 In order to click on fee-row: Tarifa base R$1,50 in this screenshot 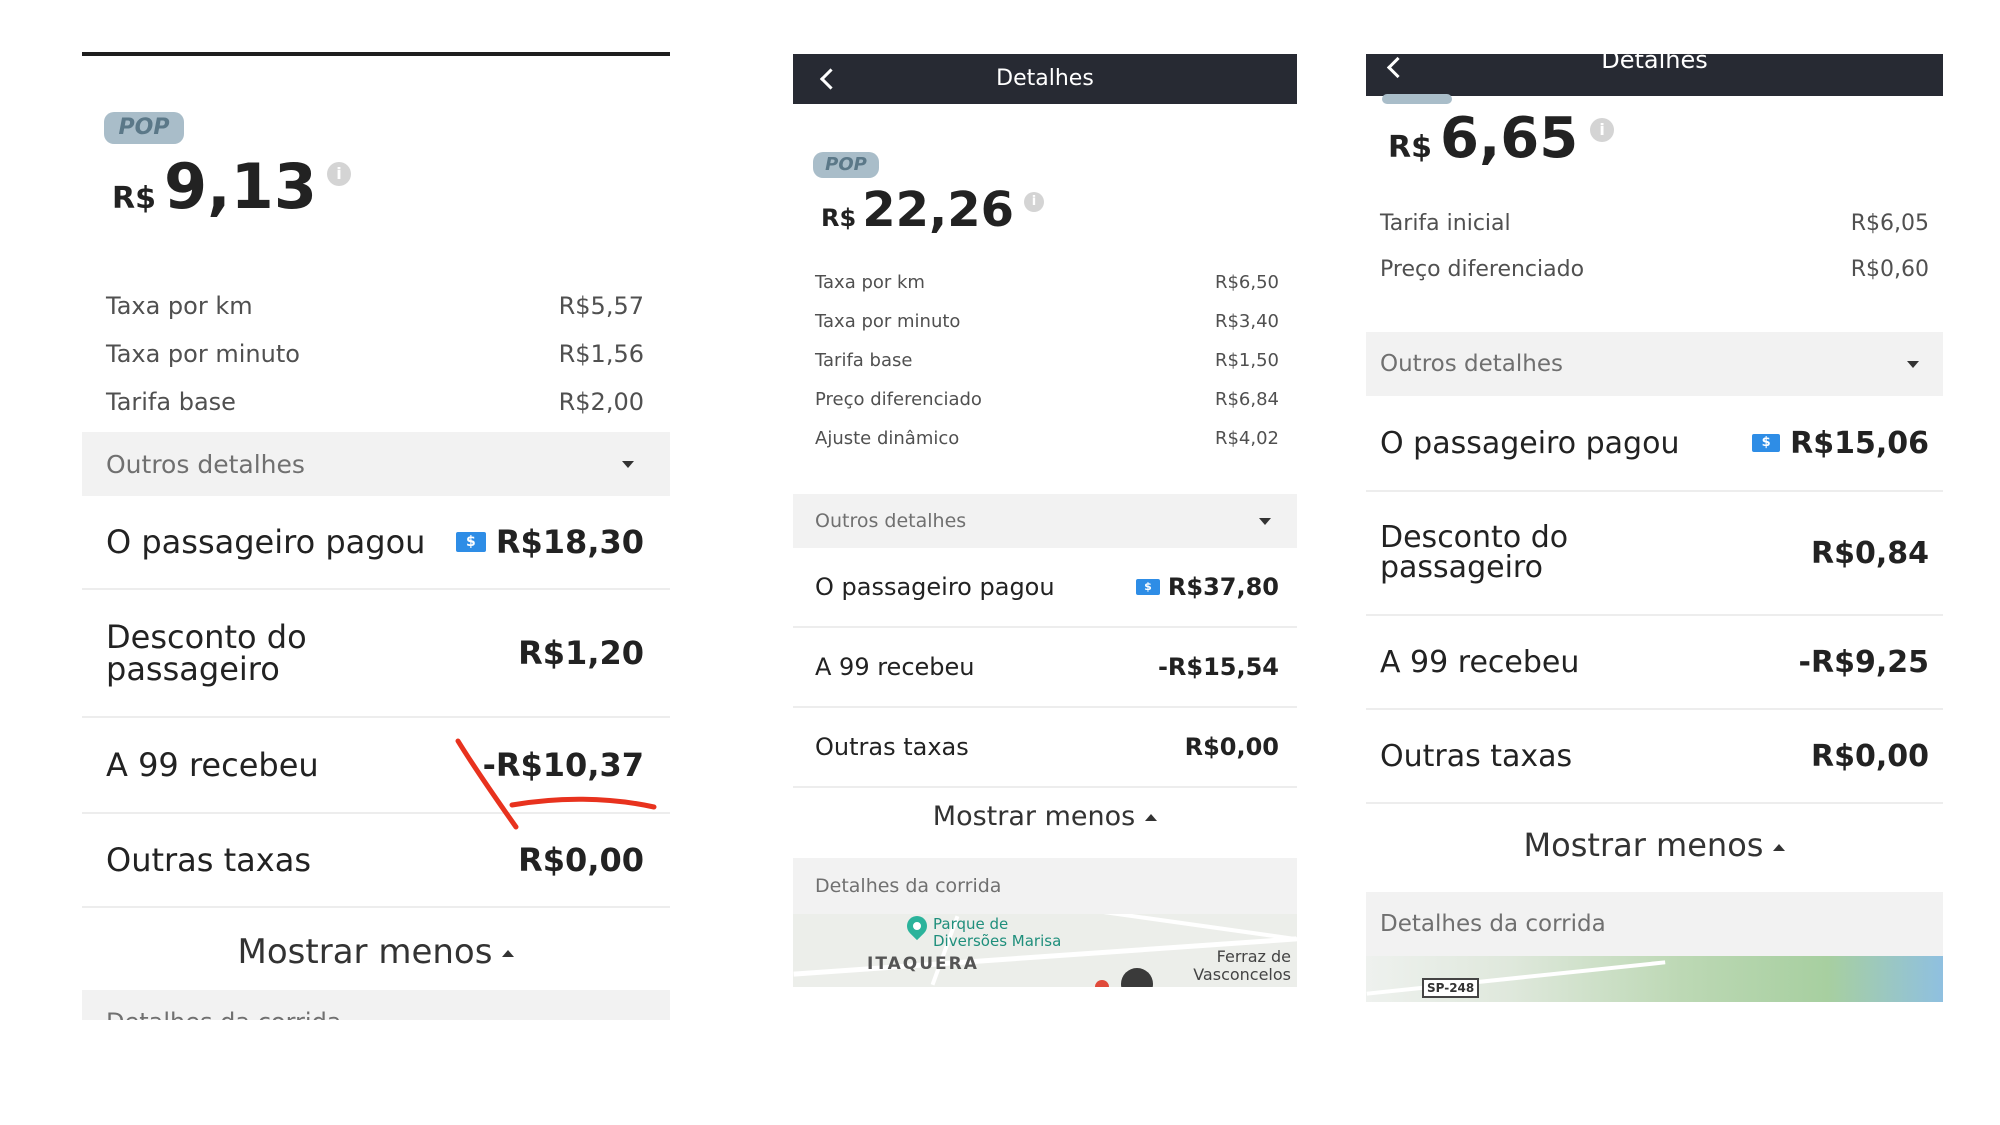, I will do `click(1045, 361)`.